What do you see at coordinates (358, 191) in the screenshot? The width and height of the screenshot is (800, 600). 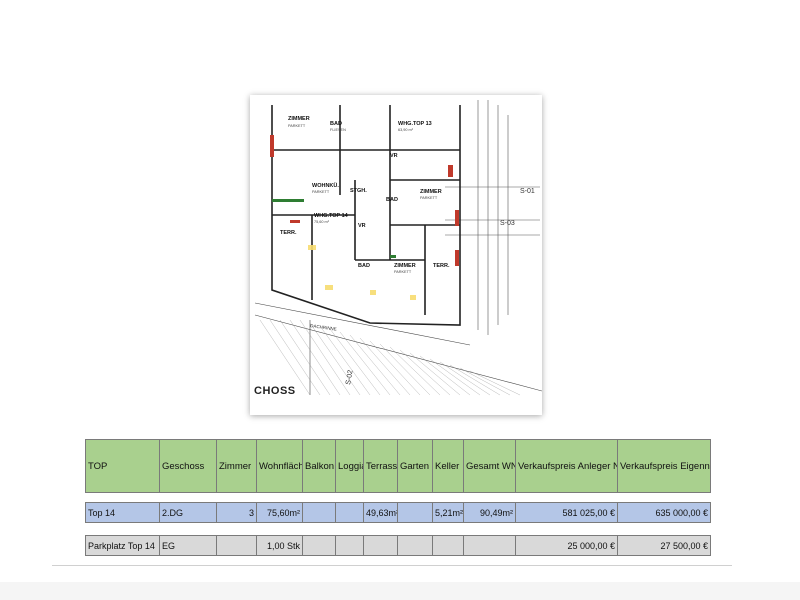 I see `room-label: STGH.` at bounding box center [358, 191].